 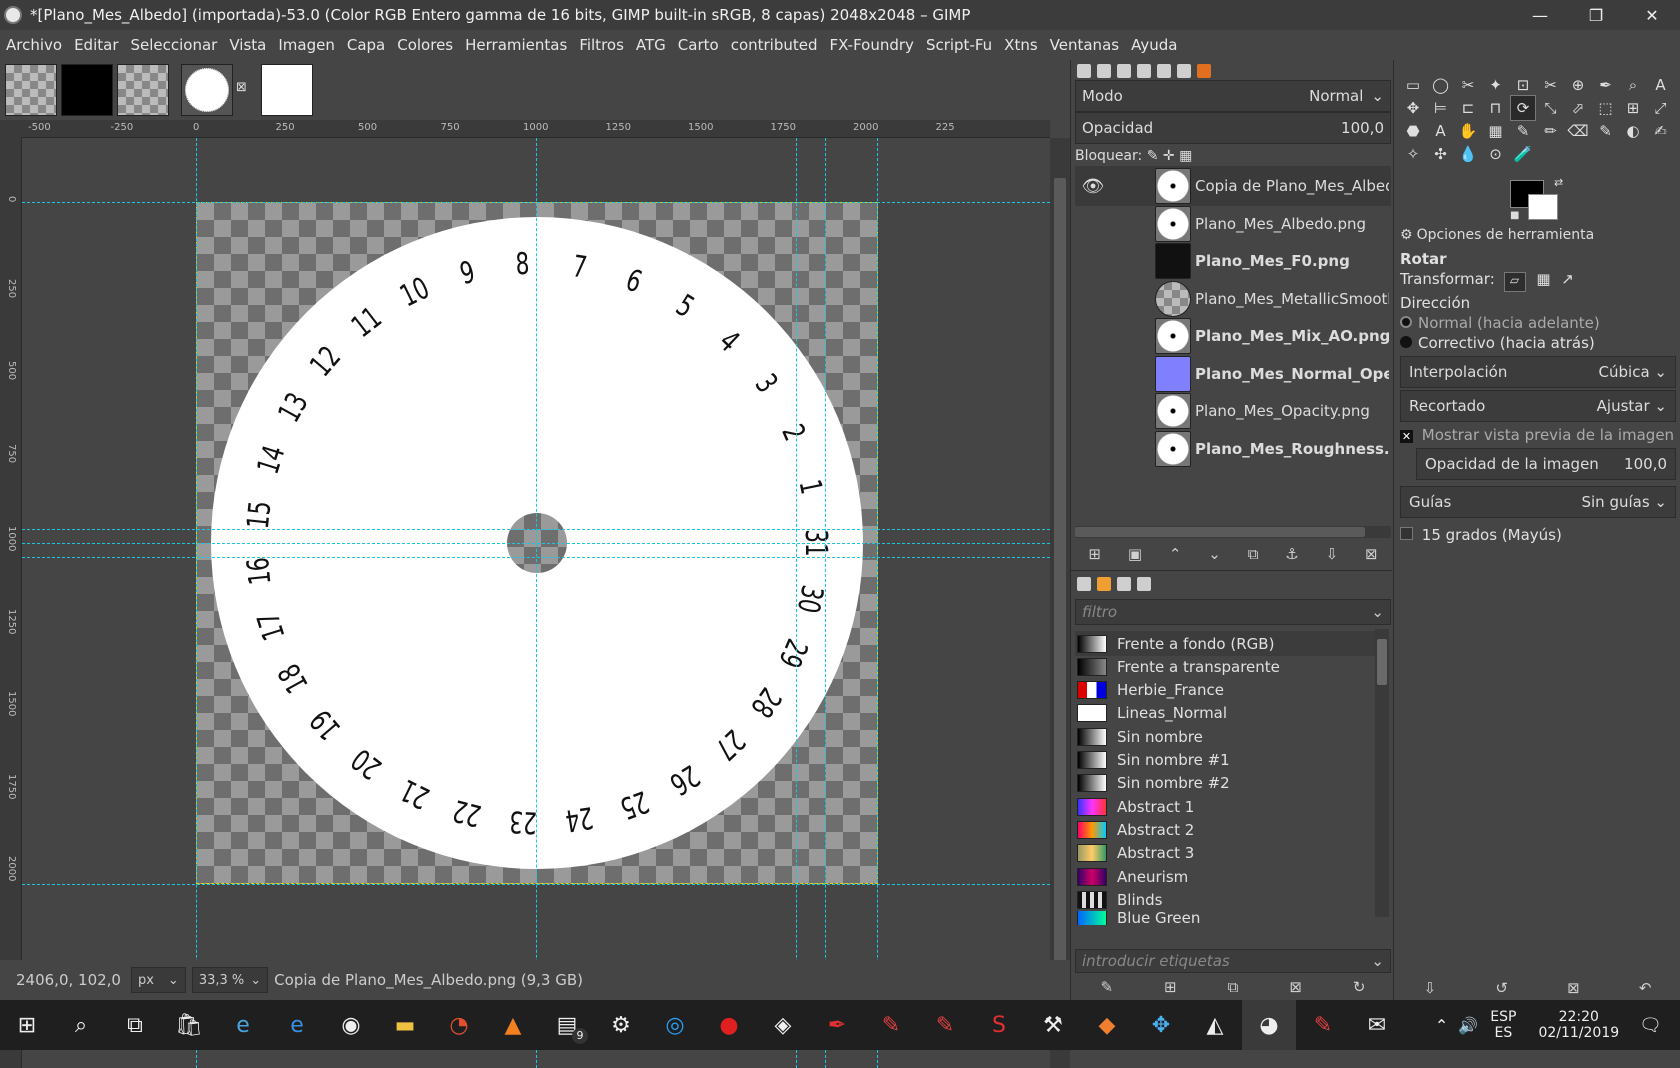 What do you see at coordinates (1359, 987) in the screenshot?
I see `refresh-gradients-icon: ↻` at bounding box center [1359, 987].